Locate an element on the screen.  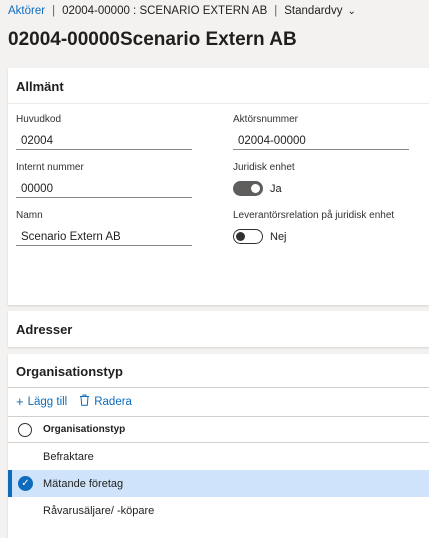
name-field: Namn is located at coordinates (104, 228).